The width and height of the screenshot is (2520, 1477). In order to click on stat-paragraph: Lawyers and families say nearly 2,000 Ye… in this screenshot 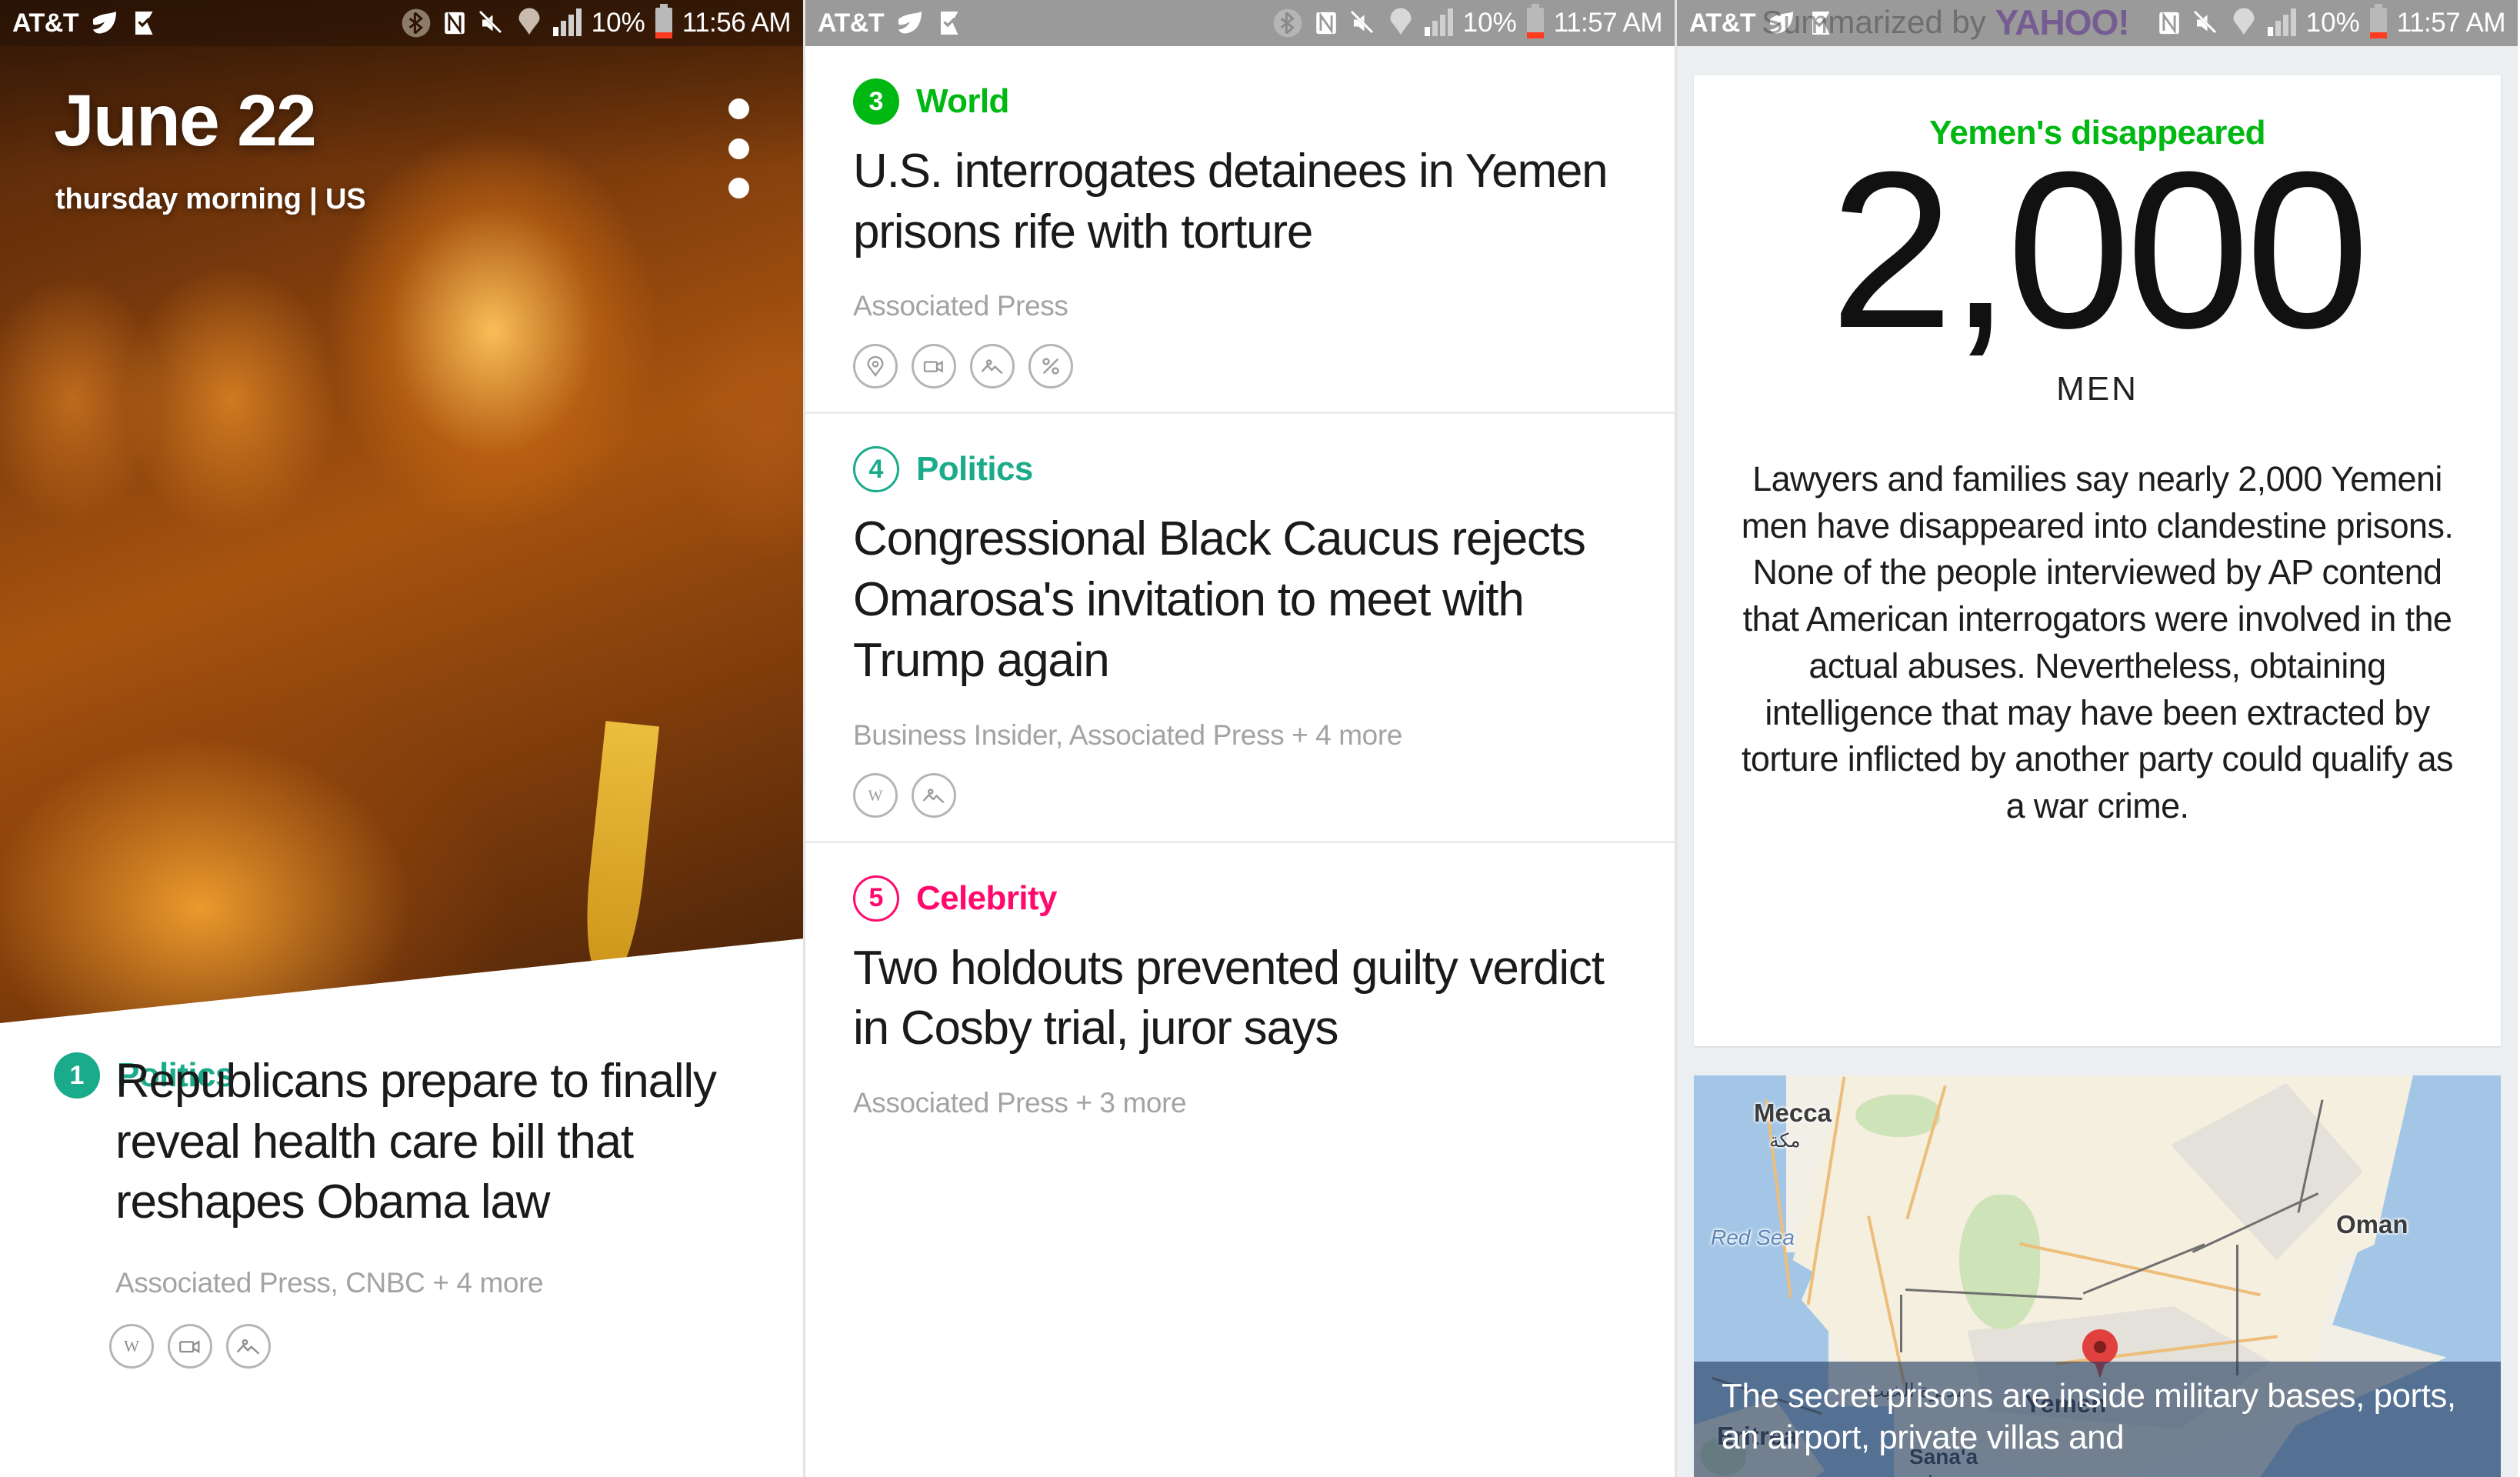, I will do `click(2097, 642)`.